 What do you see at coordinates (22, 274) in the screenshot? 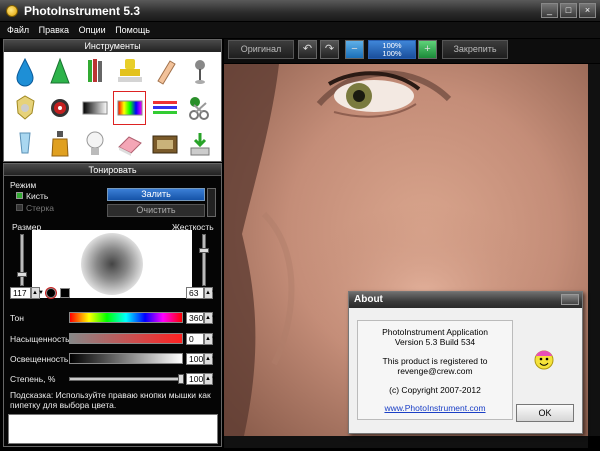
I see `size-slider-thumb` at bounding box center [22, 274].